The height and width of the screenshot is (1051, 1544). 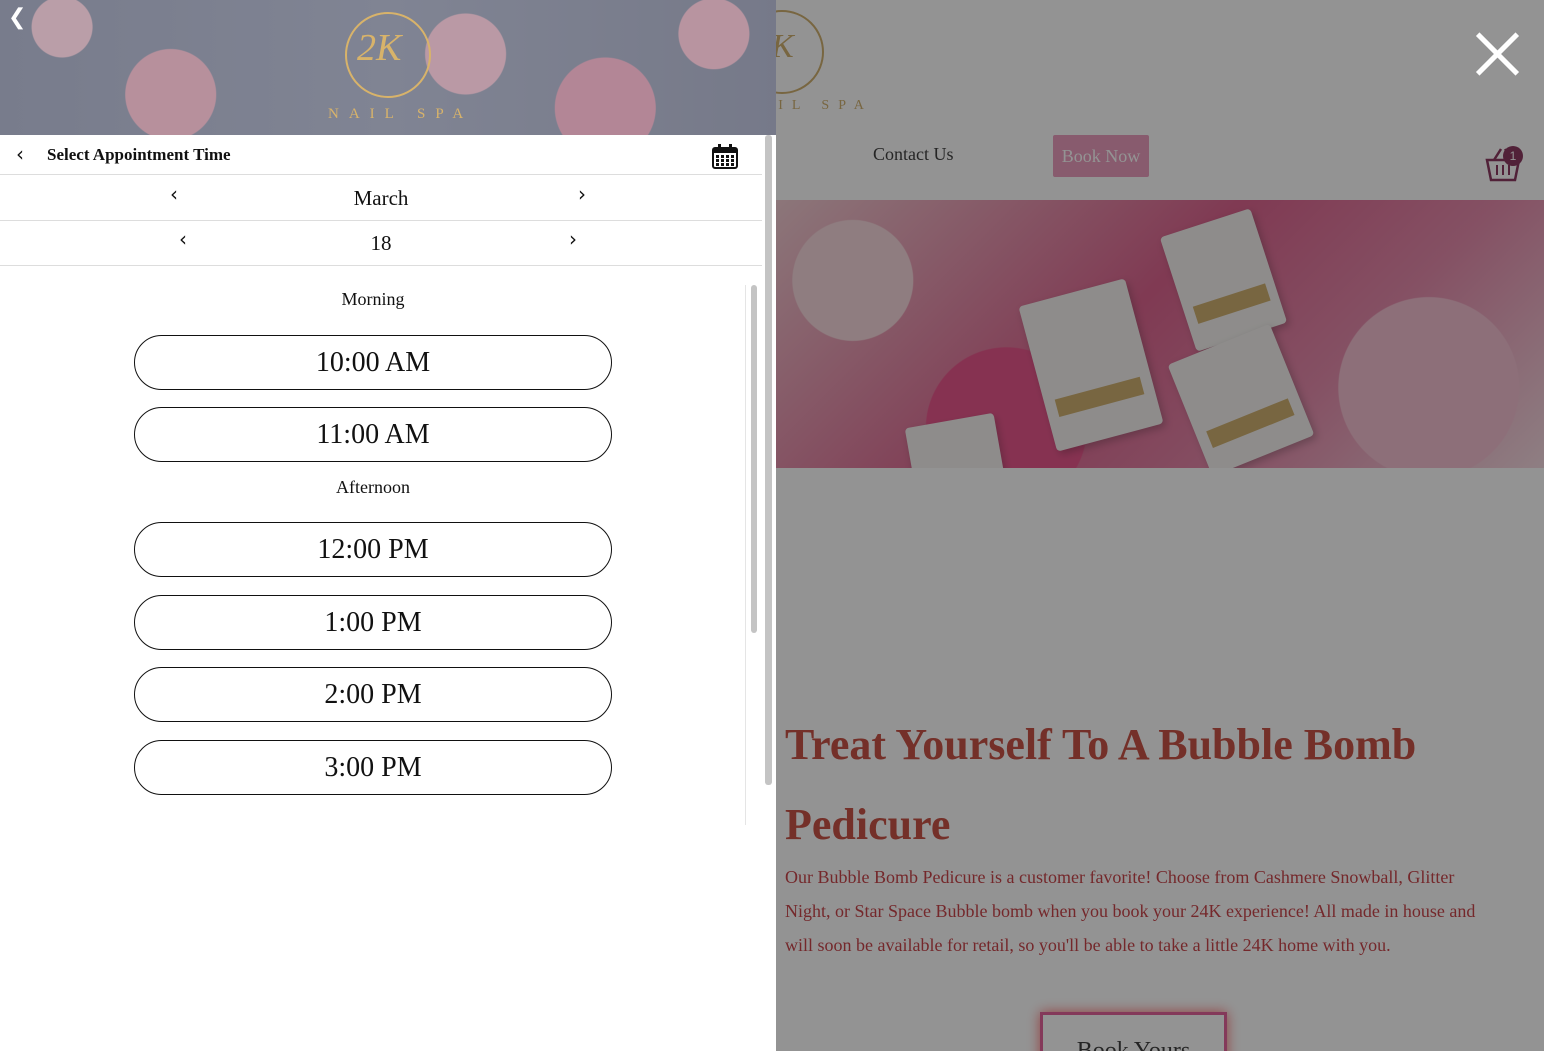 I want to click on close-icon, so click(x=1498, y=54).